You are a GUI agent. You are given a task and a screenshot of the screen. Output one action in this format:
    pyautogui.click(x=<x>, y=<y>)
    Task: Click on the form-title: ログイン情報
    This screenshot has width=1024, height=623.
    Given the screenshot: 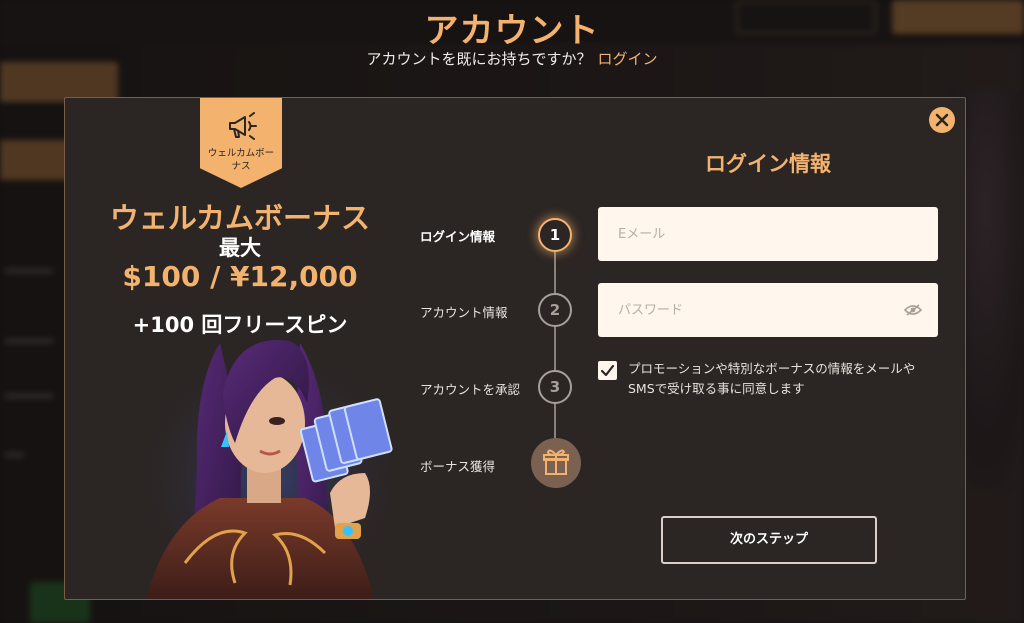 What is the action you would take?
    pyautogui.click(x=768, y=164)
    